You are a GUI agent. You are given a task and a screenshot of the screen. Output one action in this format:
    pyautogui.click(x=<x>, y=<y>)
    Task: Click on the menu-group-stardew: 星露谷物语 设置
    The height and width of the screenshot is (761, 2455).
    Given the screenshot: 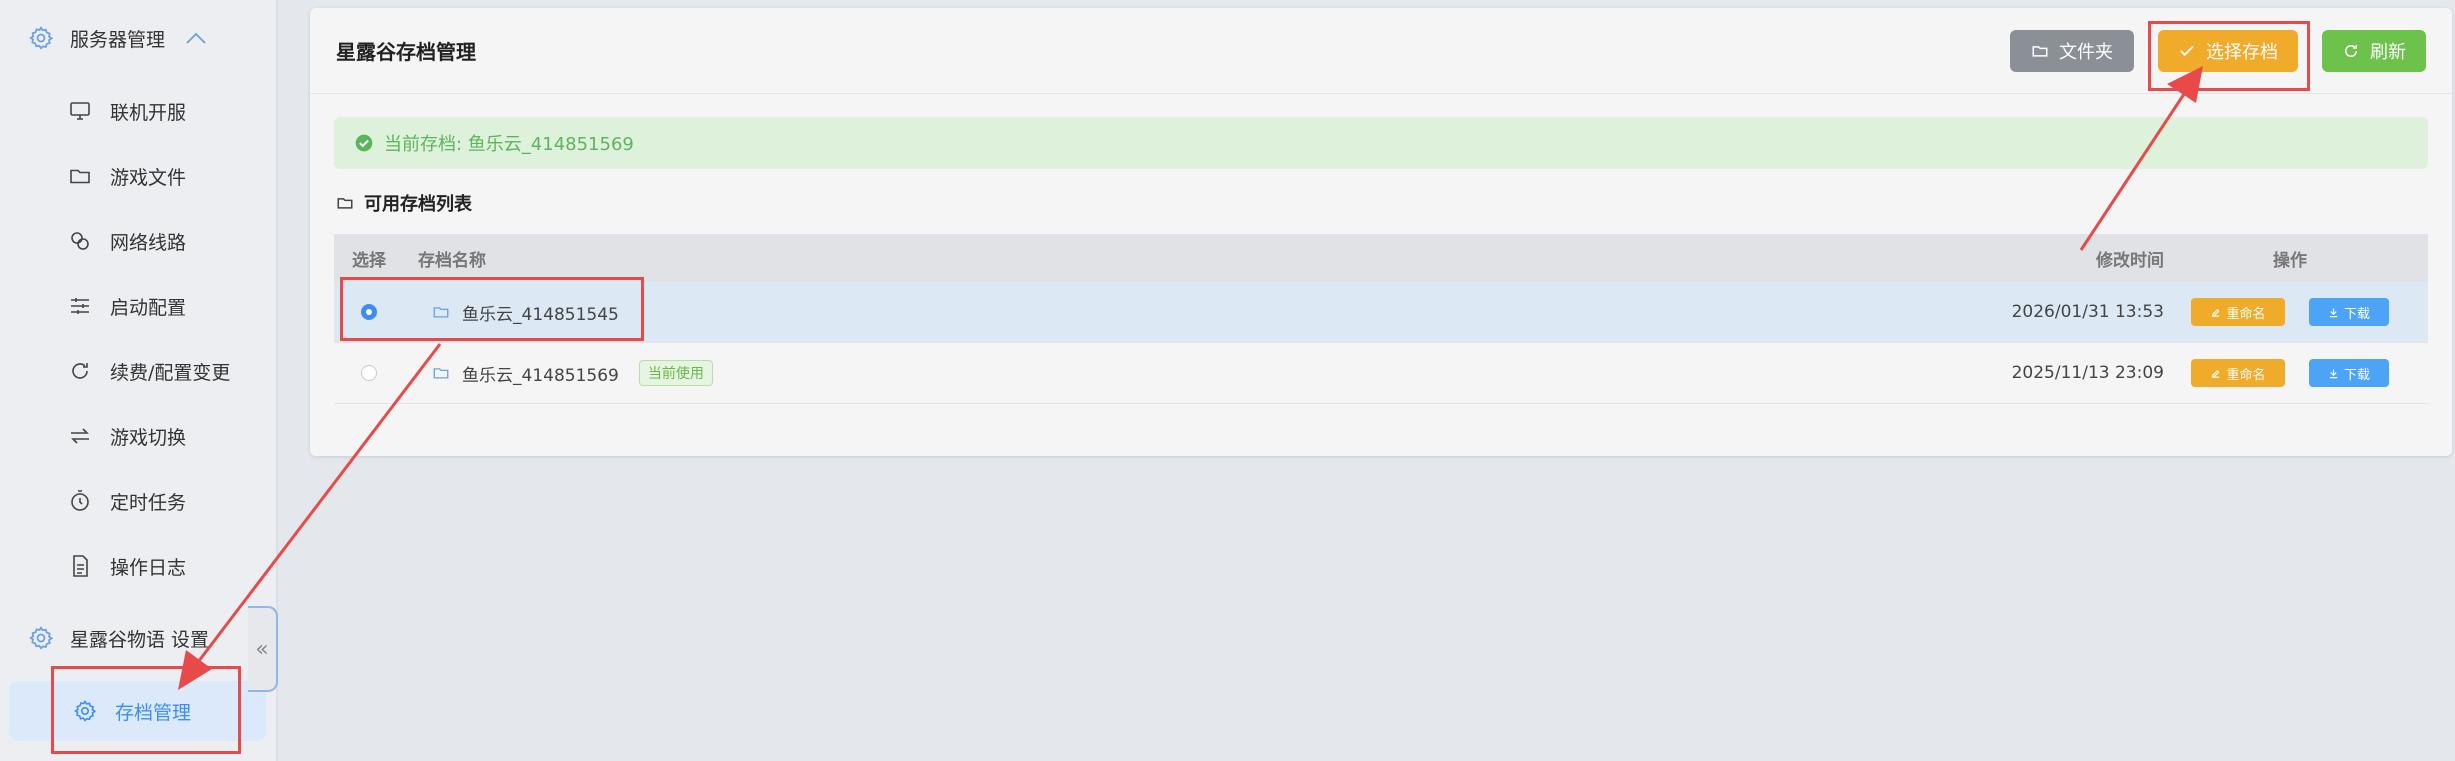 What is the action you would take?
    pyautogui.click(x=139, y=638)
    